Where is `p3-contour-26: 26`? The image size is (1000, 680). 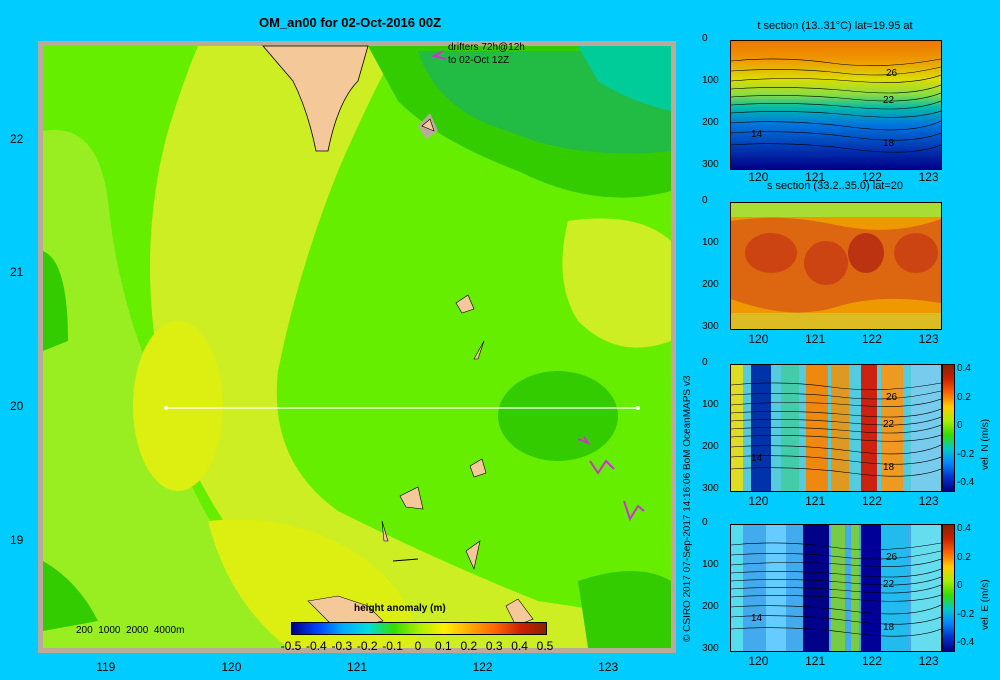
p3-contour-26: 26 is located at coordinates (892, 397).